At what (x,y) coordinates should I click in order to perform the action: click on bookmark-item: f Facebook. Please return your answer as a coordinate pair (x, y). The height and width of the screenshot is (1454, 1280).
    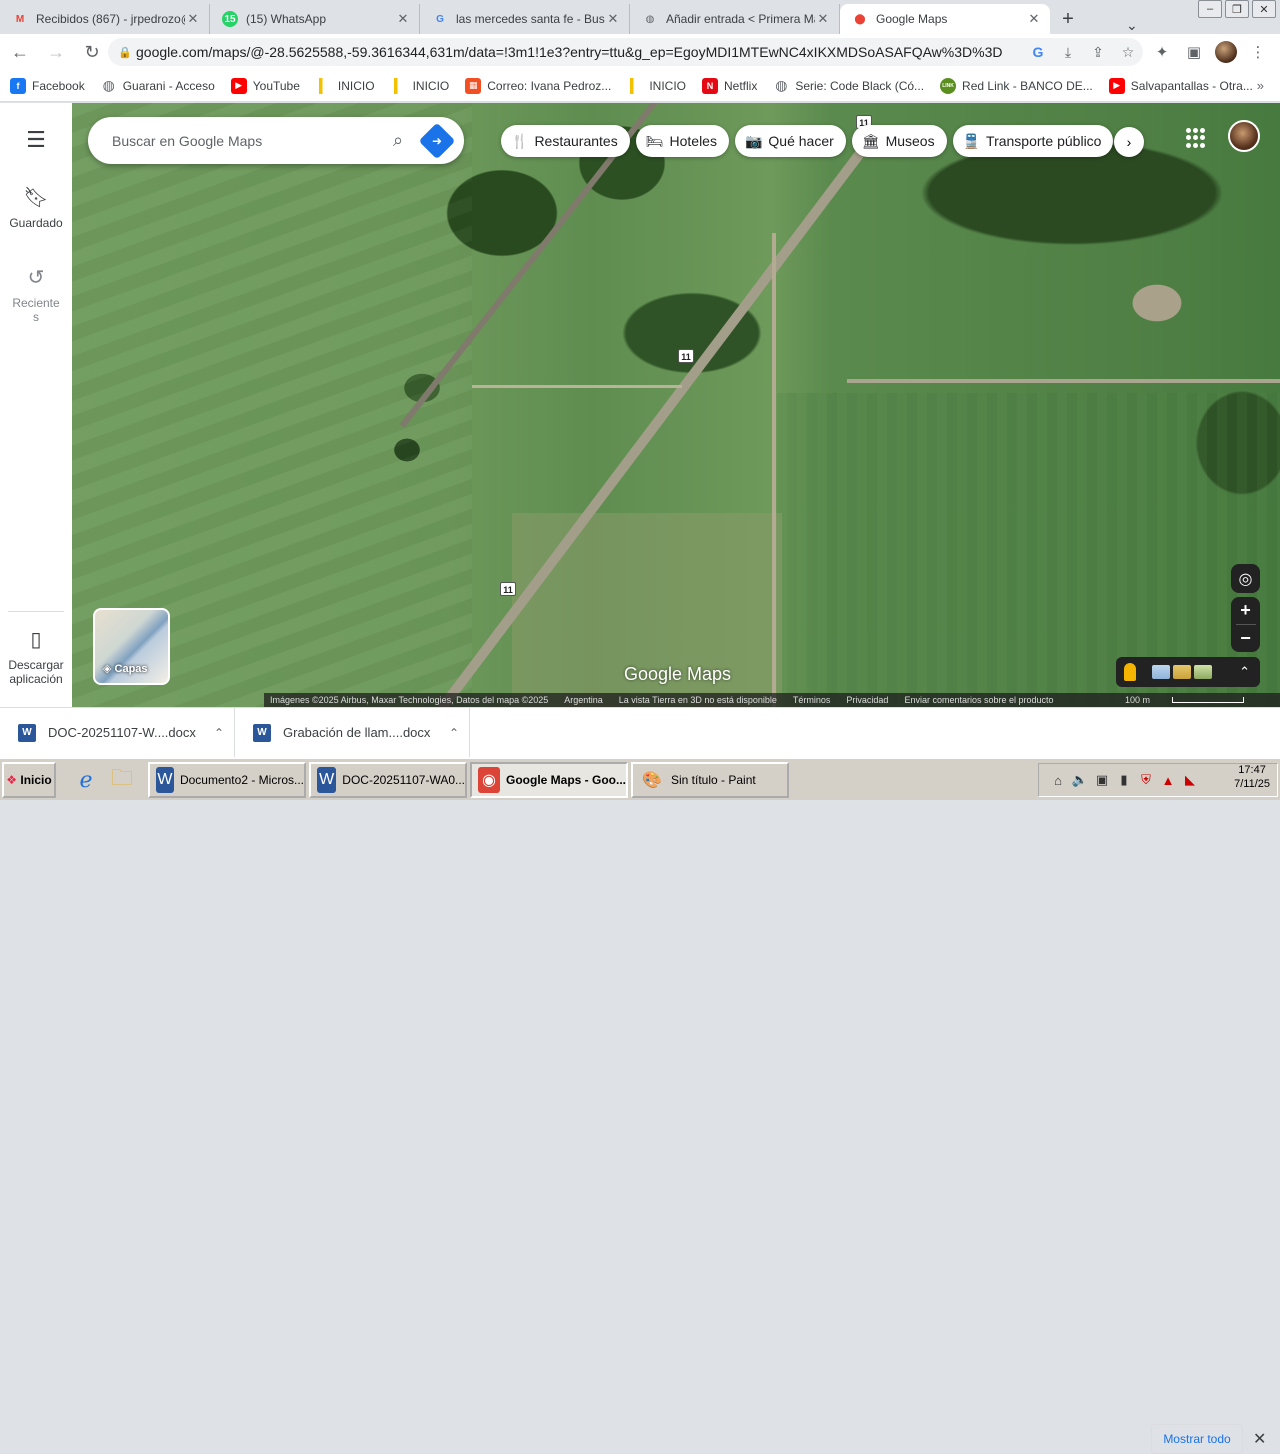
    Looking at the image, I should click on (47, 85).